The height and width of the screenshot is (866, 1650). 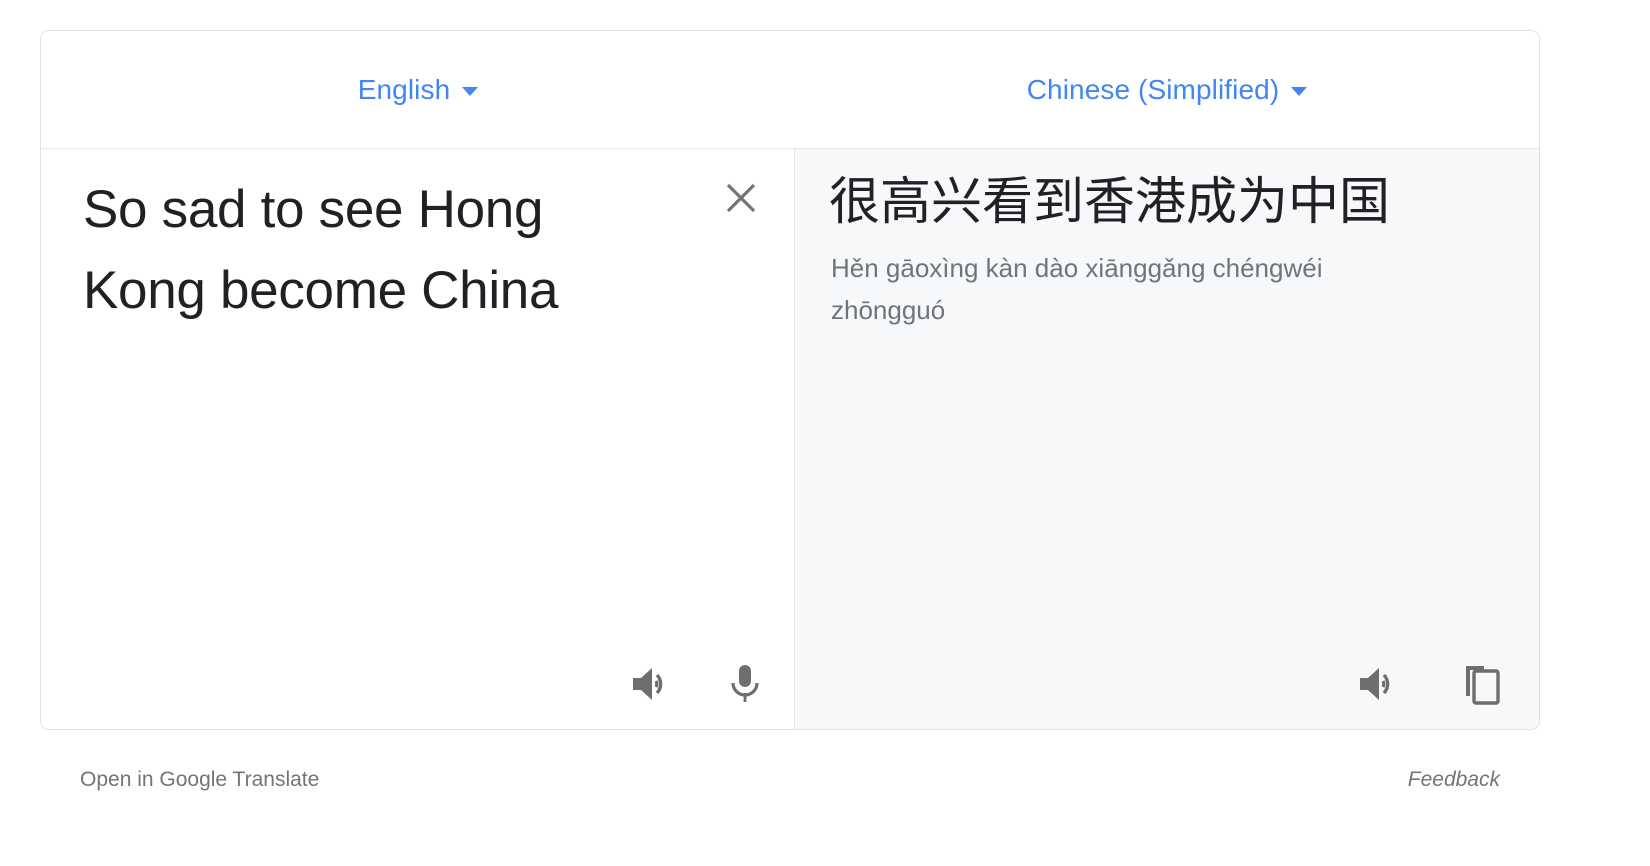 I want to click on target-panel-actions, so click(x=1430, y=684).